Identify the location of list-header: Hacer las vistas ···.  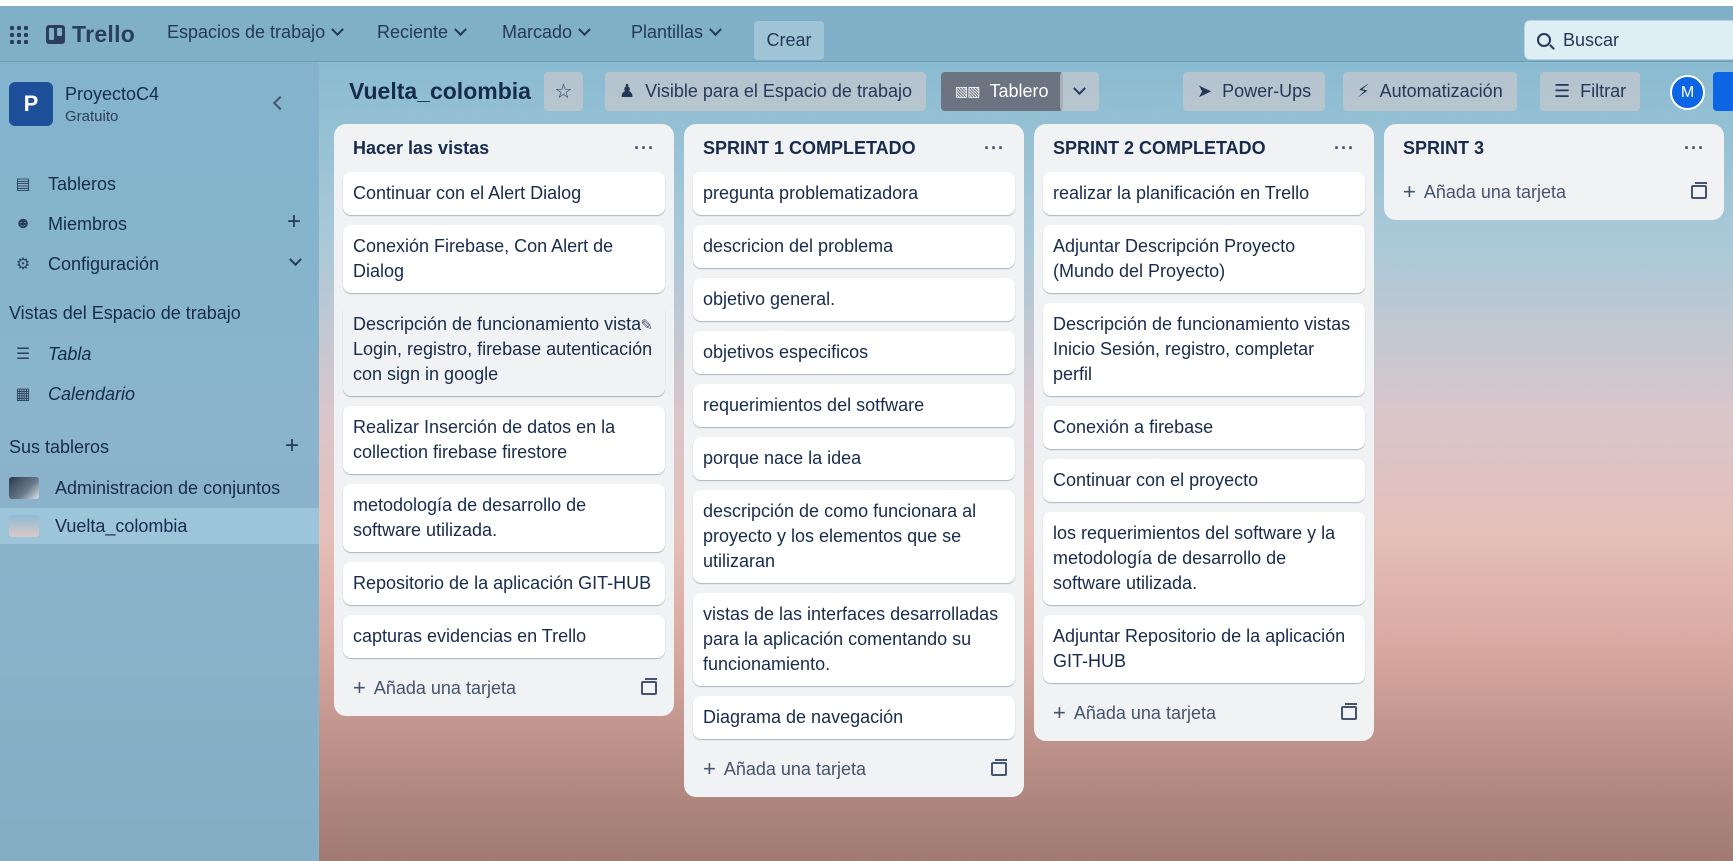
(504, 148).